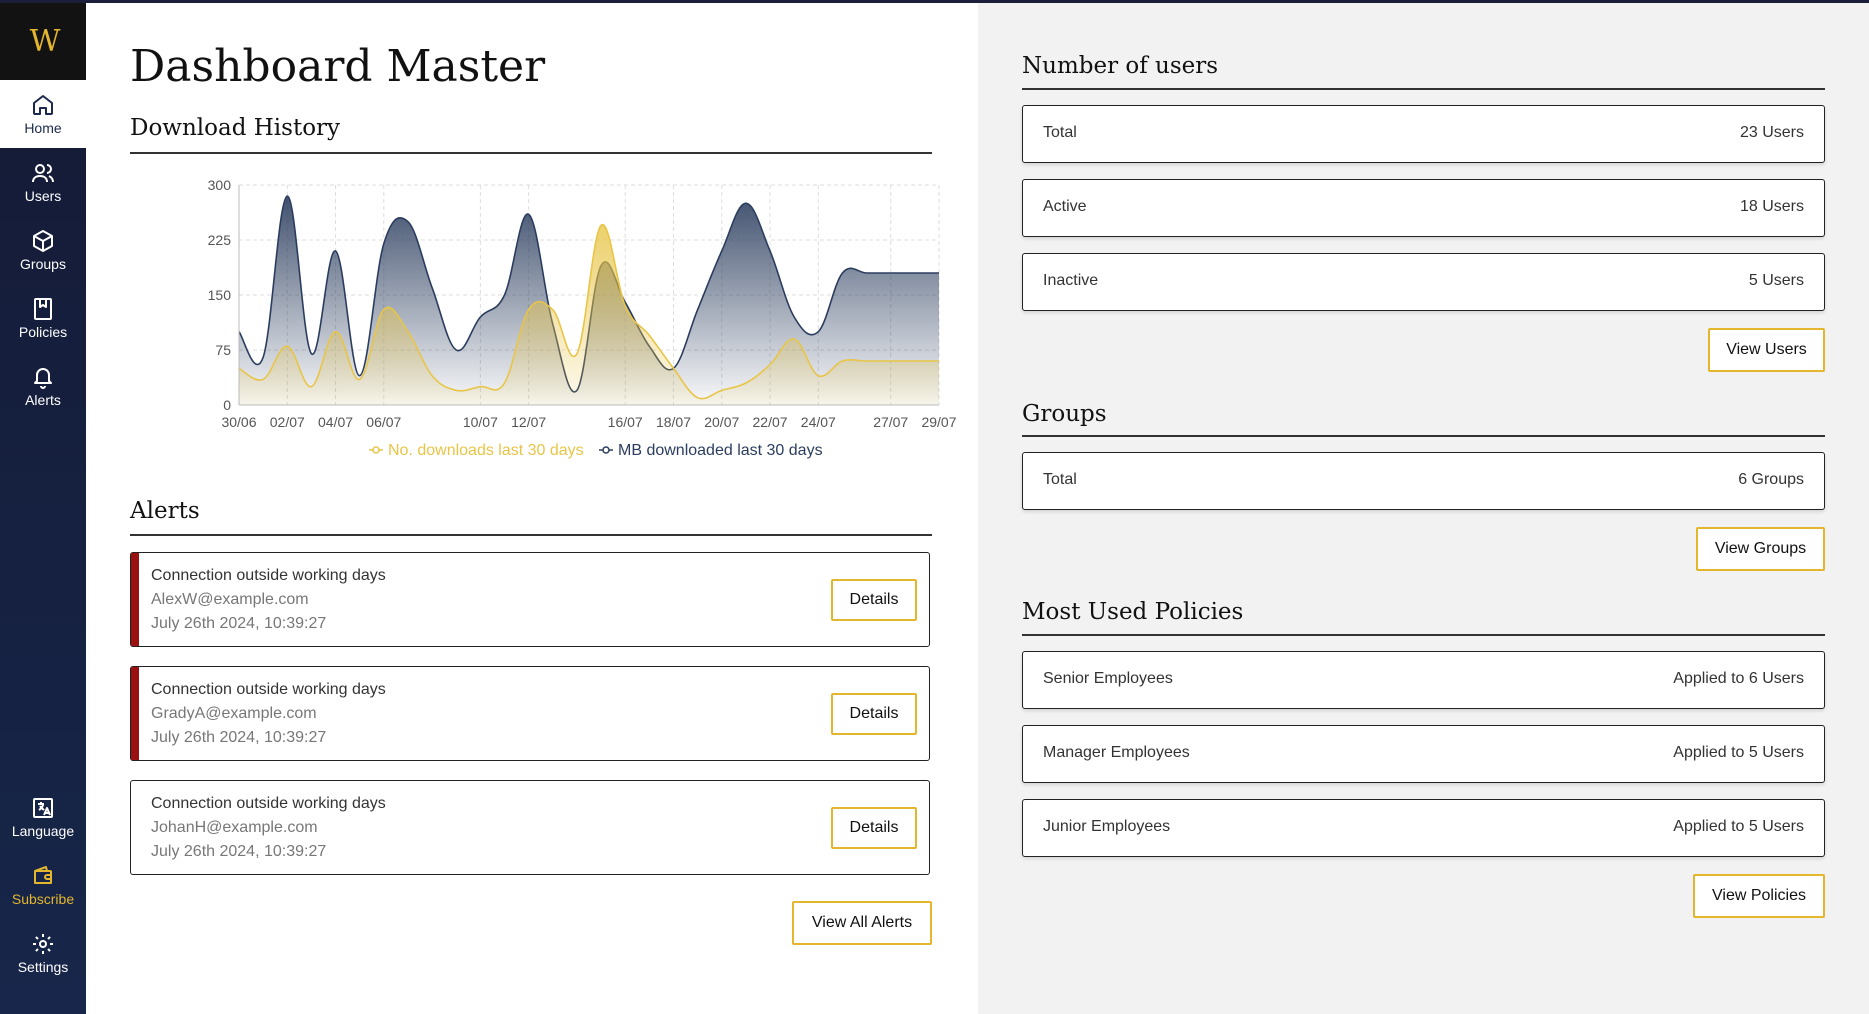 The width and height of the screenshot is (1869, 1014). Describe the element at coordinates (1133, 612) in the screenshot. I see `policies-section-title: Most Used Policies` at that location.